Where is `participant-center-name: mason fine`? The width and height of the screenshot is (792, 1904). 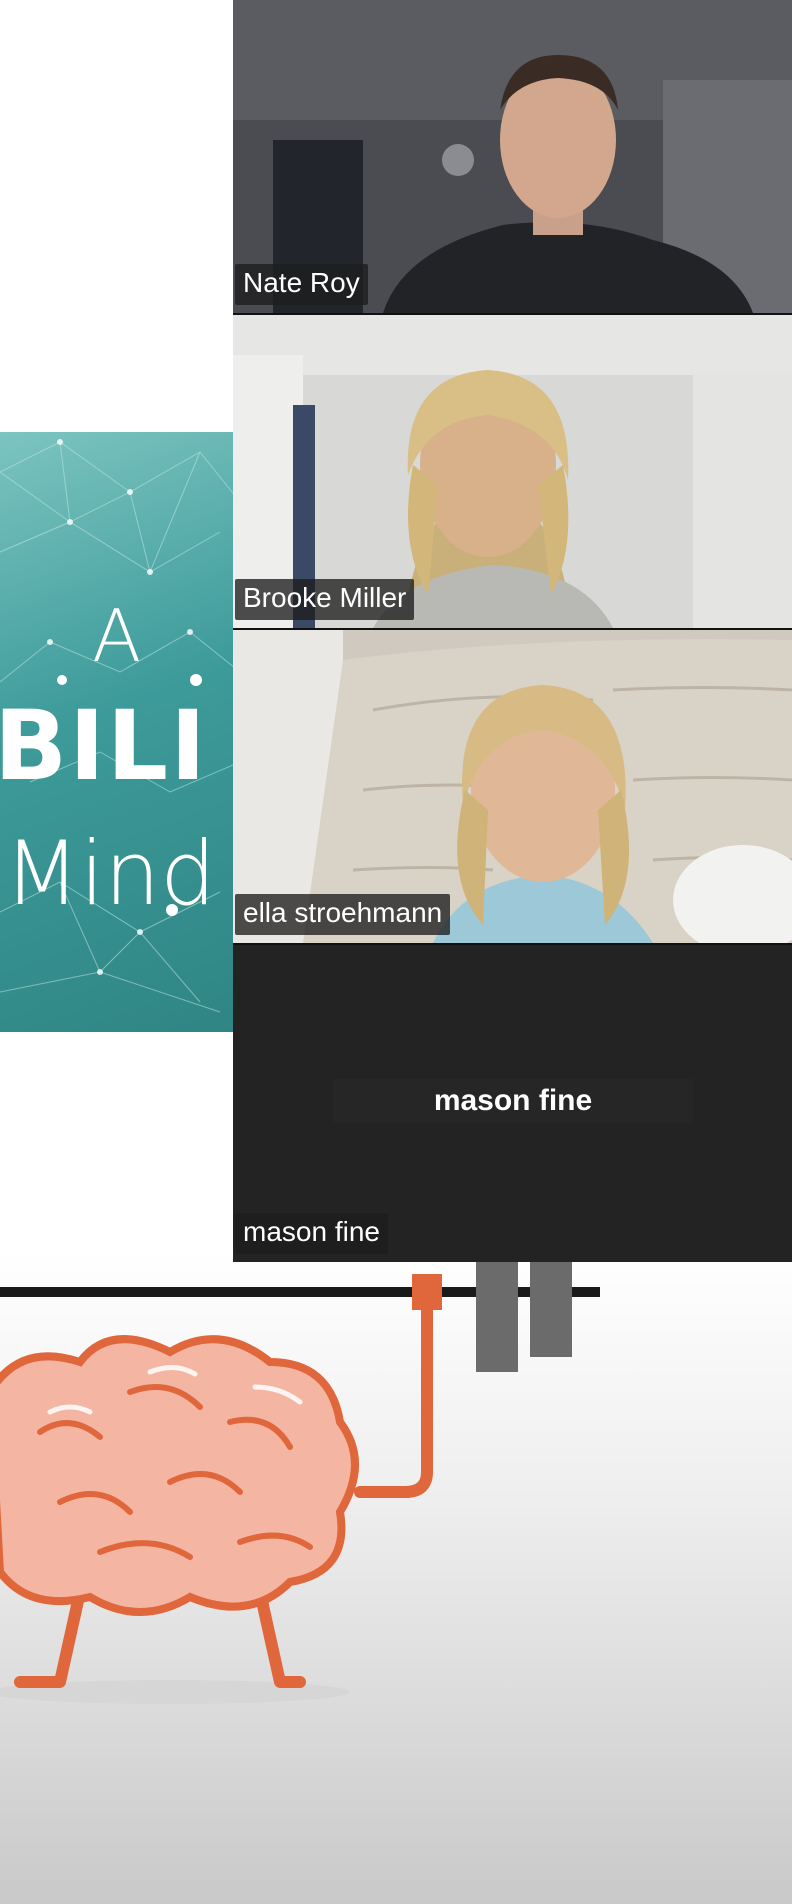 participant-center-name: mason fine is located at coordinates (513, 1101).